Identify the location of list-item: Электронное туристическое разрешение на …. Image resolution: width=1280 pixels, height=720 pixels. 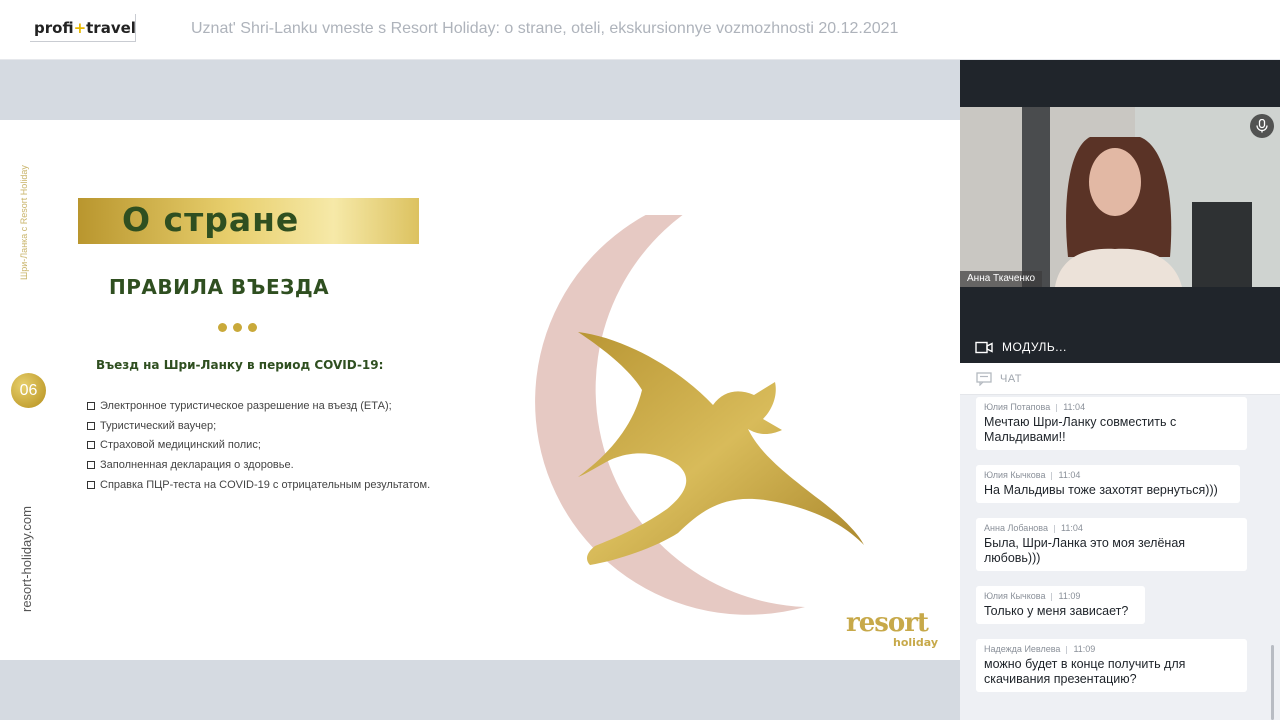
(258, 406).